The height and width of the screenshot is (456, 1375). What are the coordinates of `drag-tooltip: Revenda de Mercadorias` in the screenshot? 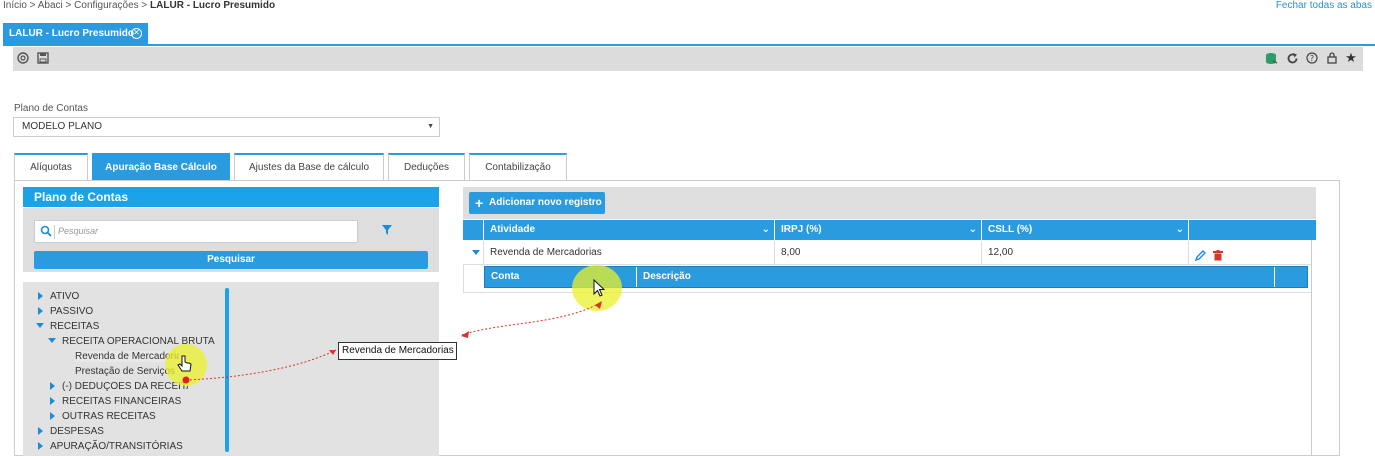 It's located at (397, 351).